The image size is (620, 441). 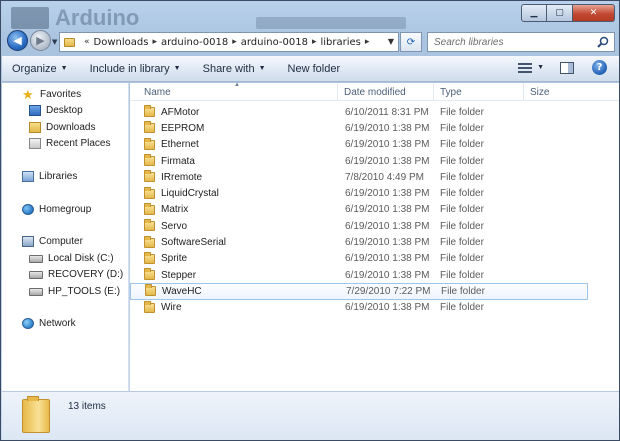 I want to click on computer-icon, so click(x=28, y=241).